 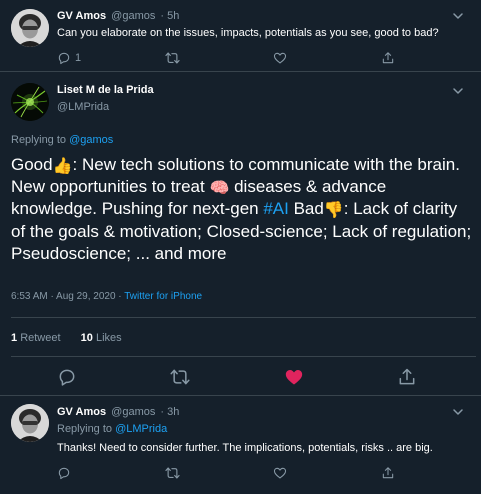 I want to click on retweets-stat: 1 Retweet, so click(x=36, y=338).